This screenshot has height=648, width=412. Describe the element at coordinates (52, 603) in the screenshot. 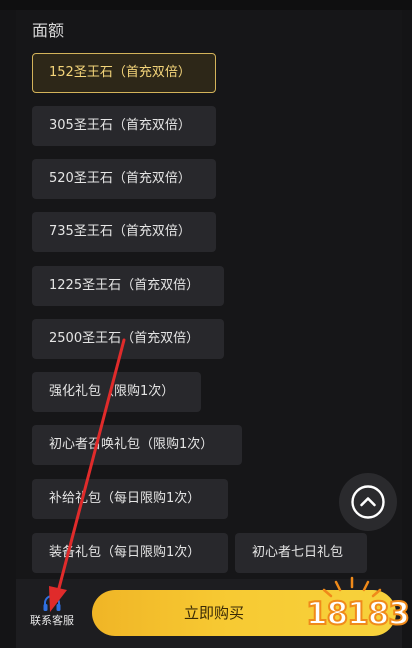

I see `headset-icon` at that location.